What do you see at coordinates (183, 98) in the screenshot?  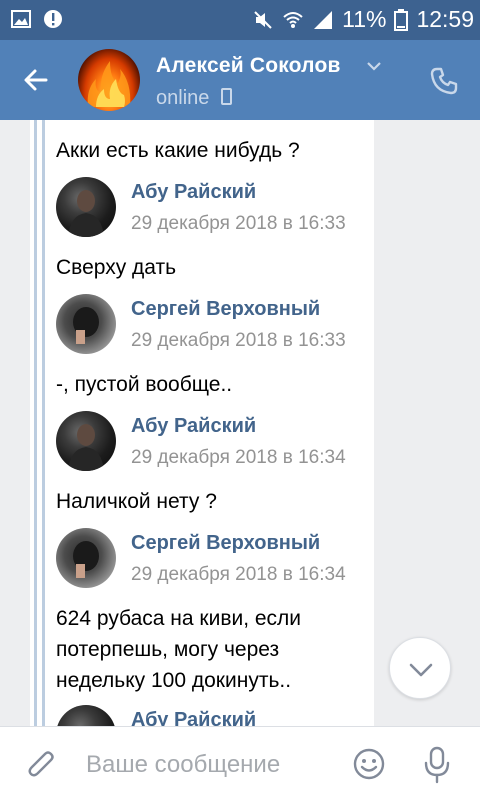 I see `presence-status: online` at bounding box center [183, 98].